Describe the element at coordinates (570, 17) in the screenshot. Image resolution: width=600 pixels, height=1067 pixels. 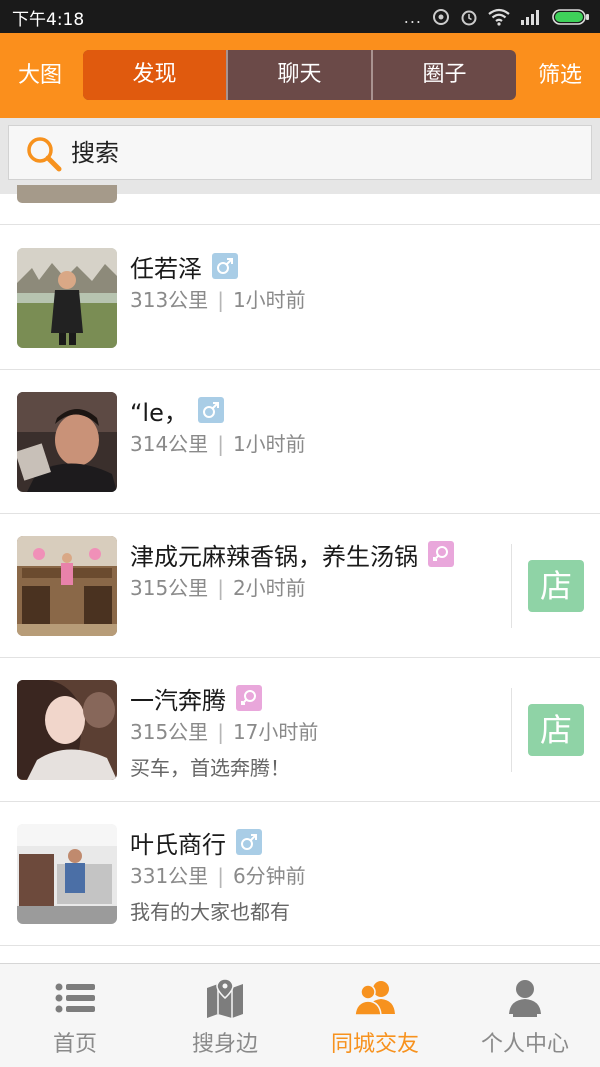
I see `battery-icon` at that location.